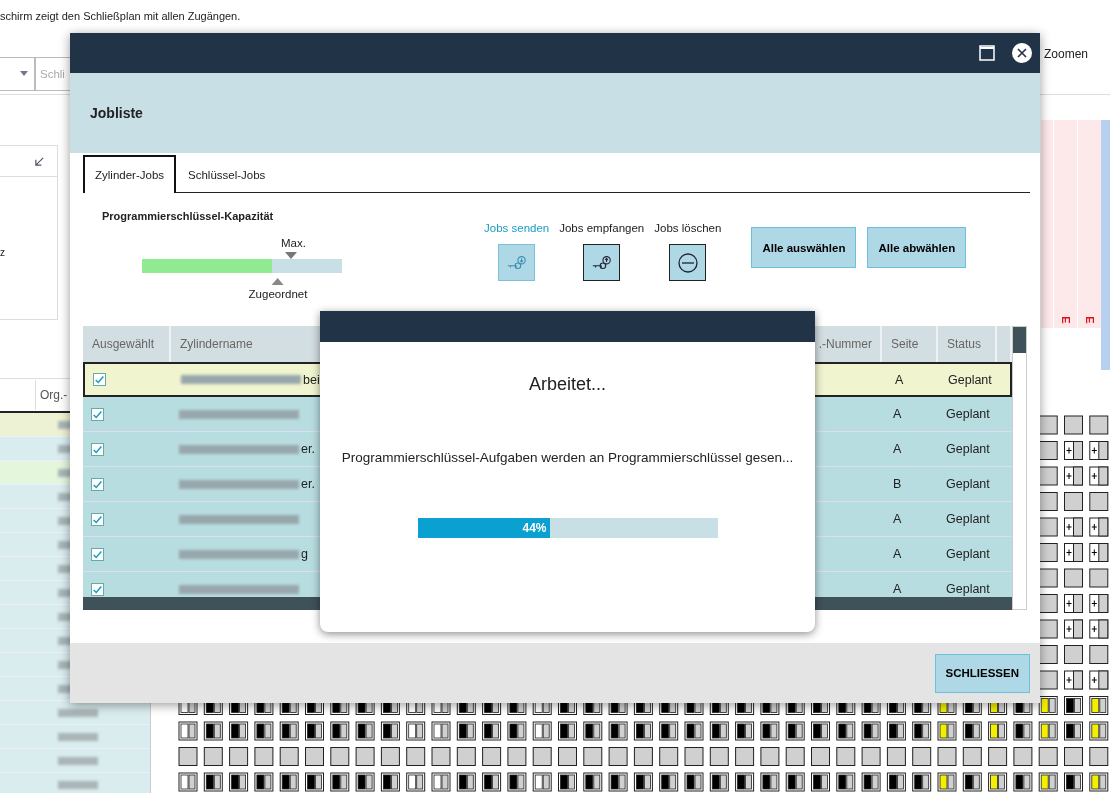  Describe the element at coordinates (897, 484) in the screenshot. I see `table-cell-text: B` at that location.